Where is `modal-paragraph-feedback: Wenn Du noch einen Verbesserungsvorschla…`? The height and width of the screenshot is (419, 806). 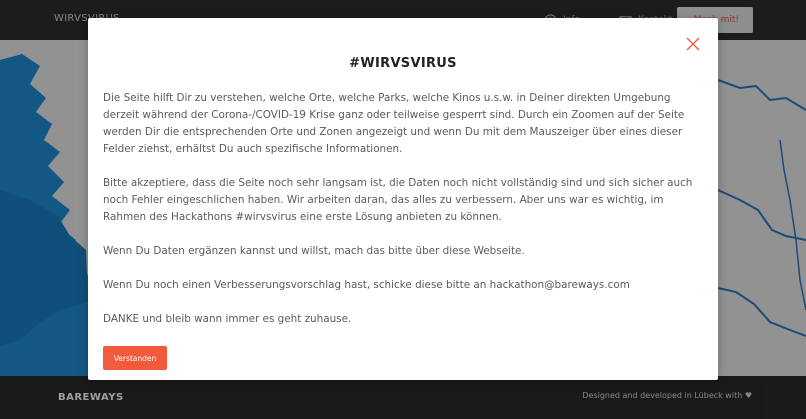 modal-paragraph-feedback: Wenn Du noch einen Verbesserungsvorschla… is located at coordinates (366, 285).